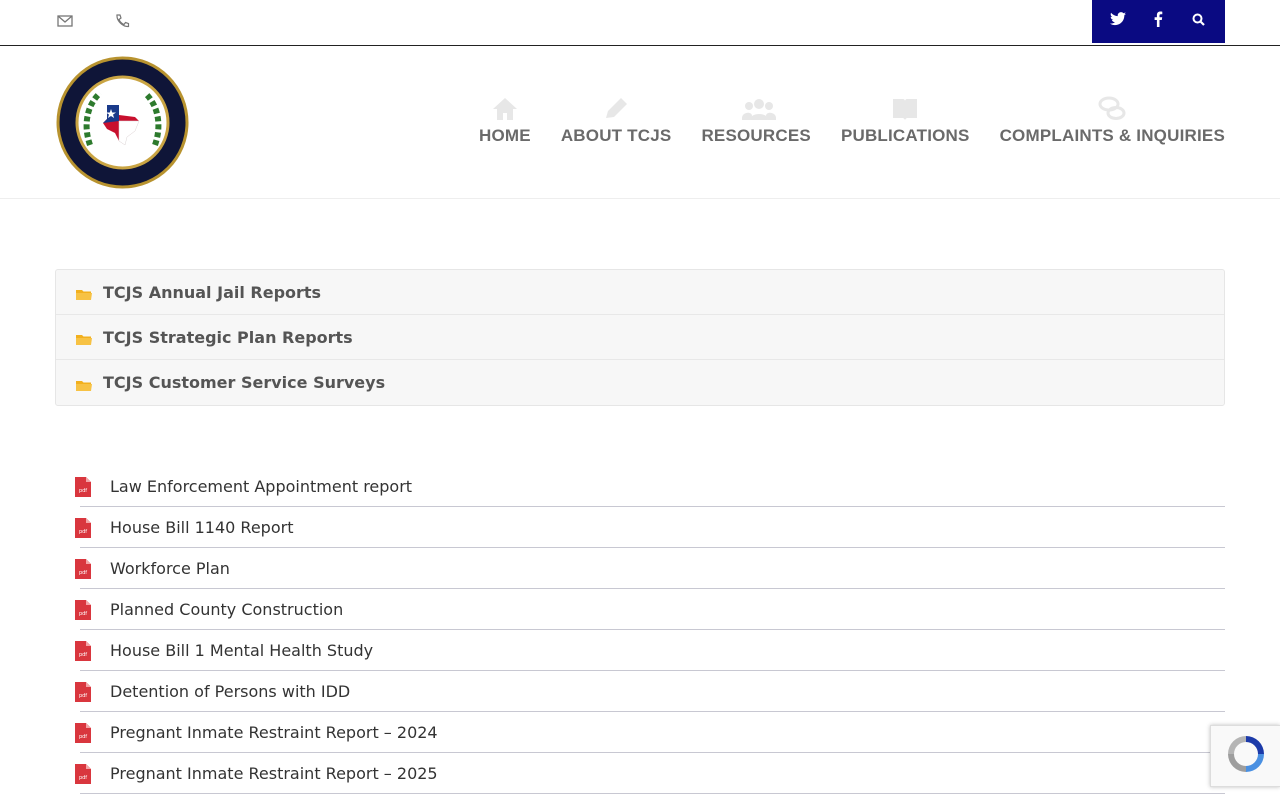  What do you see at coordinates (226, 609) in the screenshot?
I see `document-link: Planned County Construction` at bounding box center [226, 609].